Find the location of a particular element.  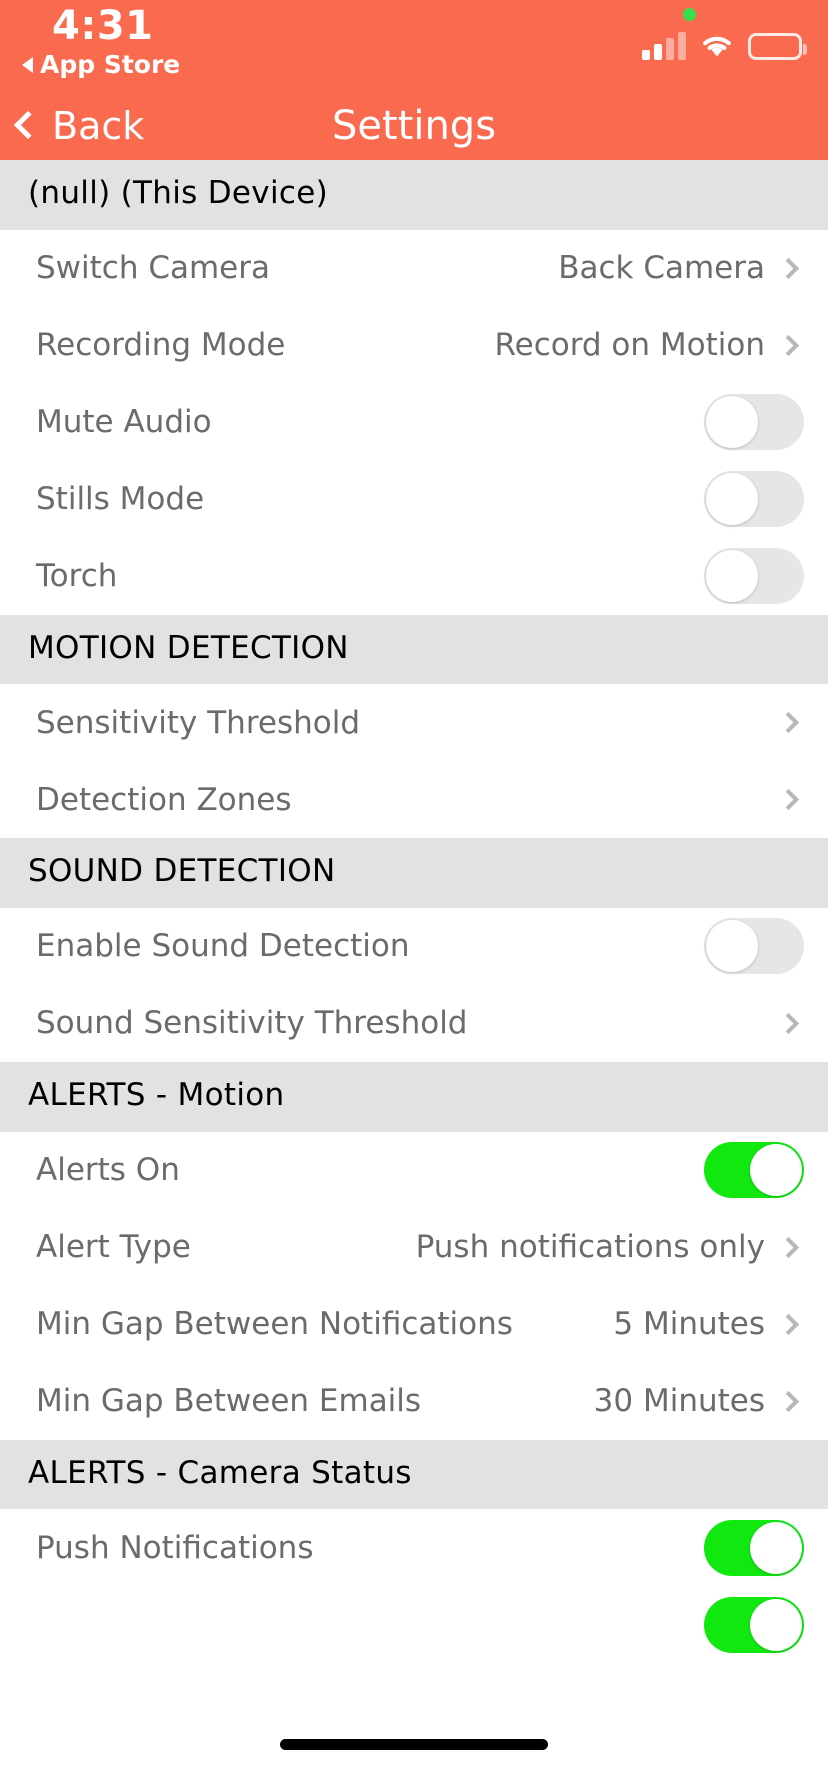

settings-row-value: Record on Motion is located at coordinates (629, 345).